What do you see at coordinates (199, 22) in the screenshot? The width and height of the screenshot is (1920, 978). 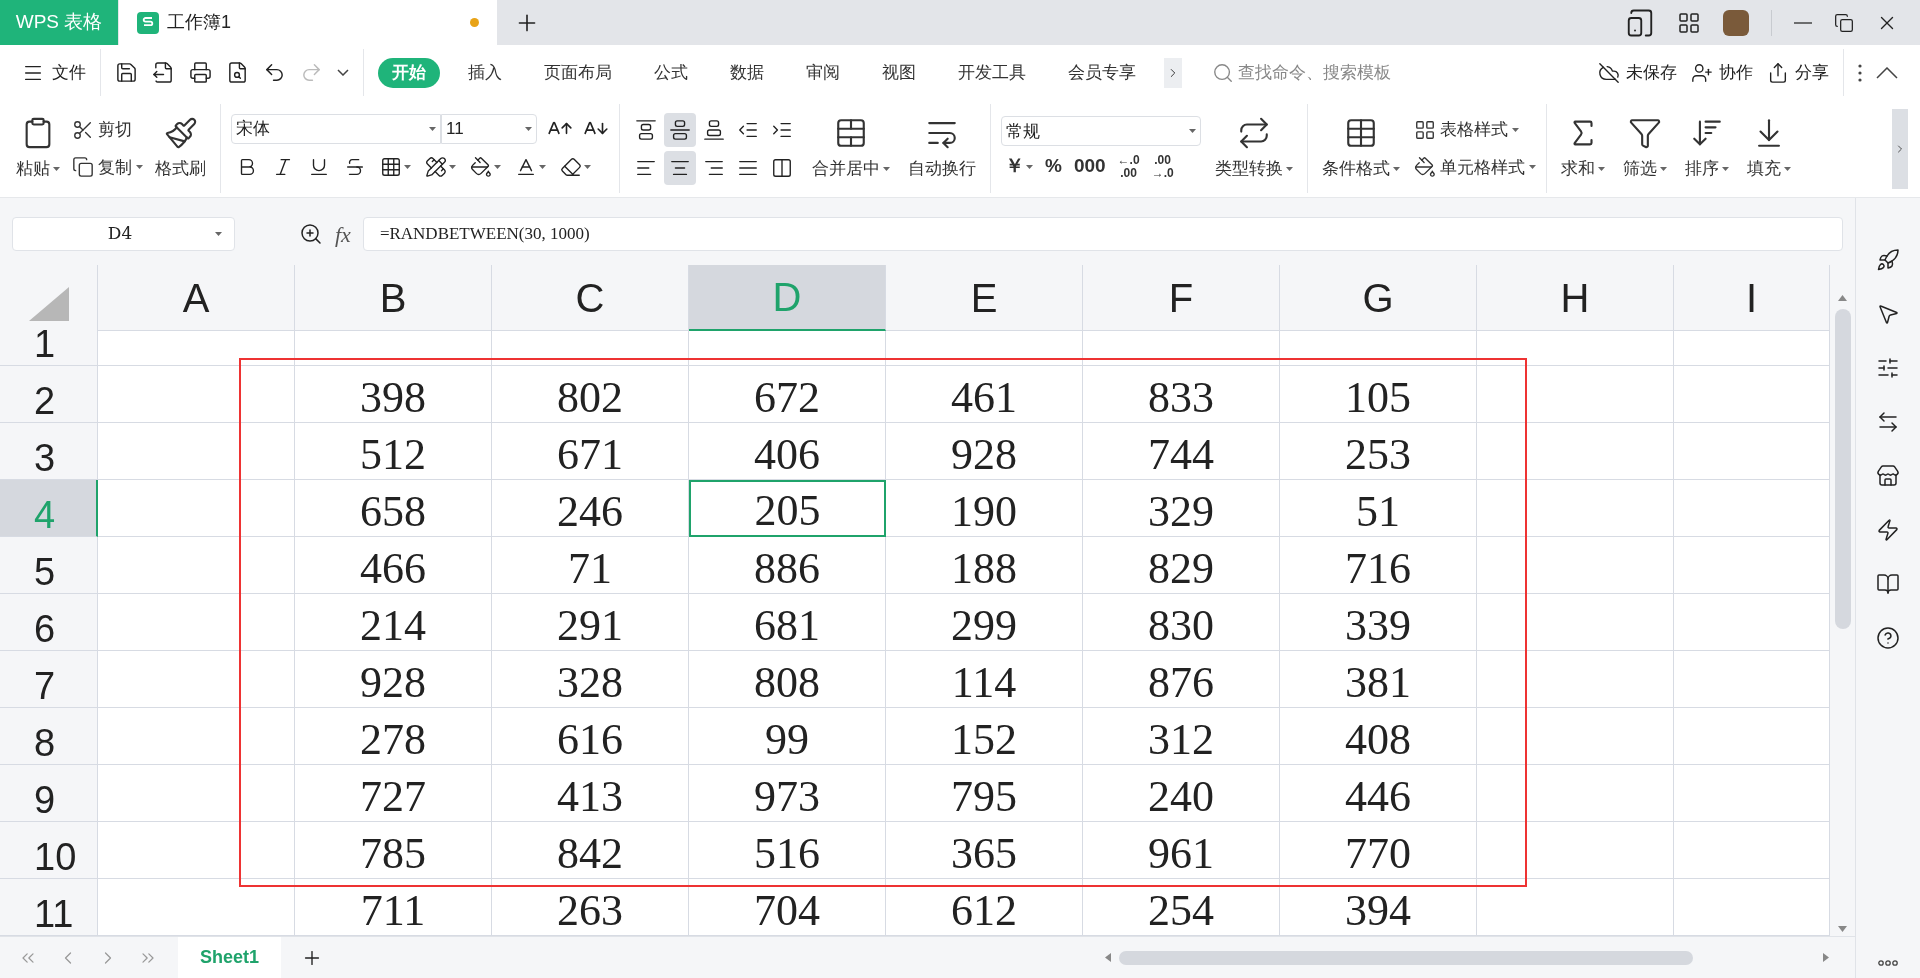 I see `document-title: 工作簿1` at bounding box center [199, 22].